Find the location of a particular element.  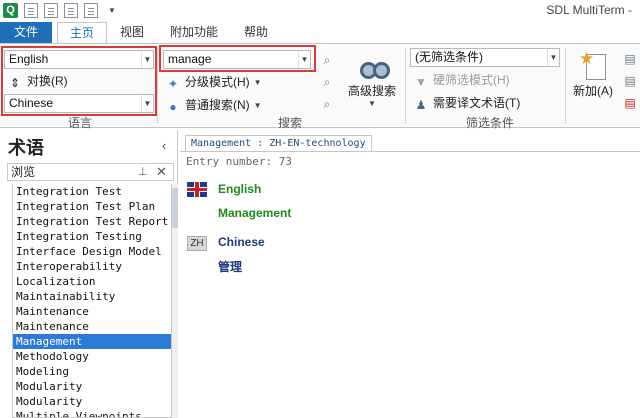

funnel-icon: ▼ is located at coordinates (421, 82).